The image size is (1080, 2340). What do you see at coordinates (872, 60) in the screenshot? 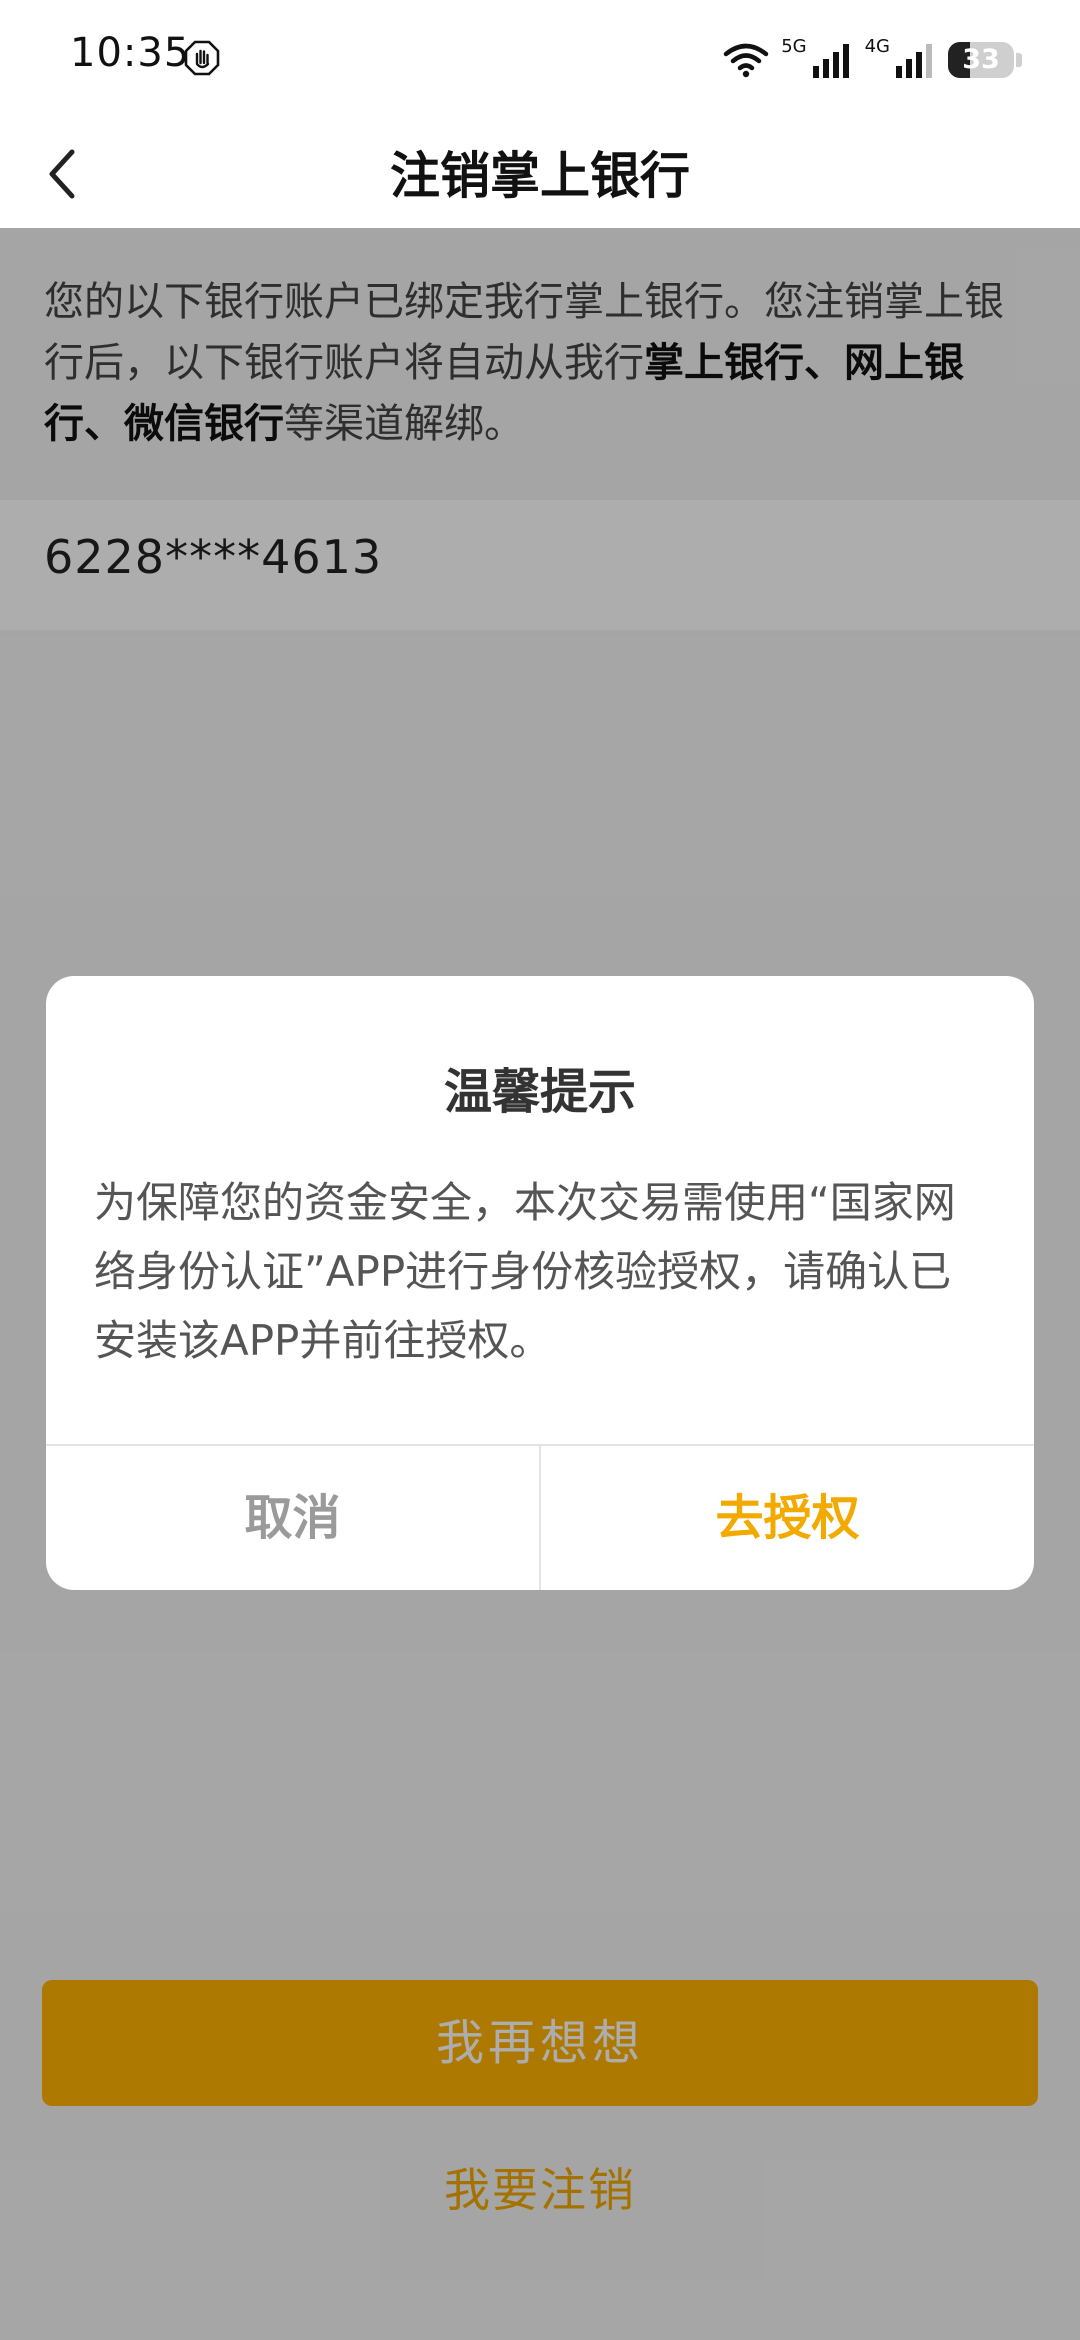
I see `status-icons: 5G 4G 33` at bounding box center [872, 60].